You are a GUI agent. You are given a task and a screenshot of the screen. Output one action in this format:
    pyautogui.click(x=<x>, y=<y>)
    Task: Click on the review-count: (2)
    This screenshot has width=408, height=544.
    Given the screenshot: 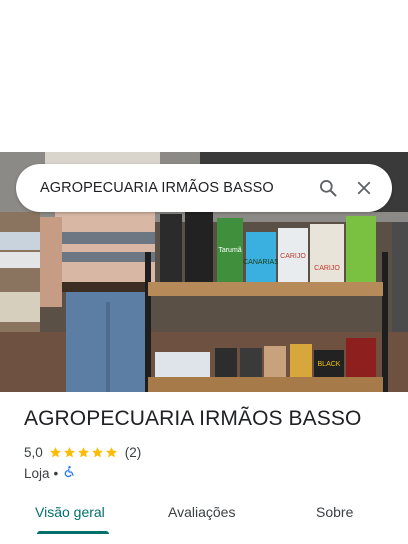 What is the action you would take?
    pyautogui.click(x=133, y=452)
    